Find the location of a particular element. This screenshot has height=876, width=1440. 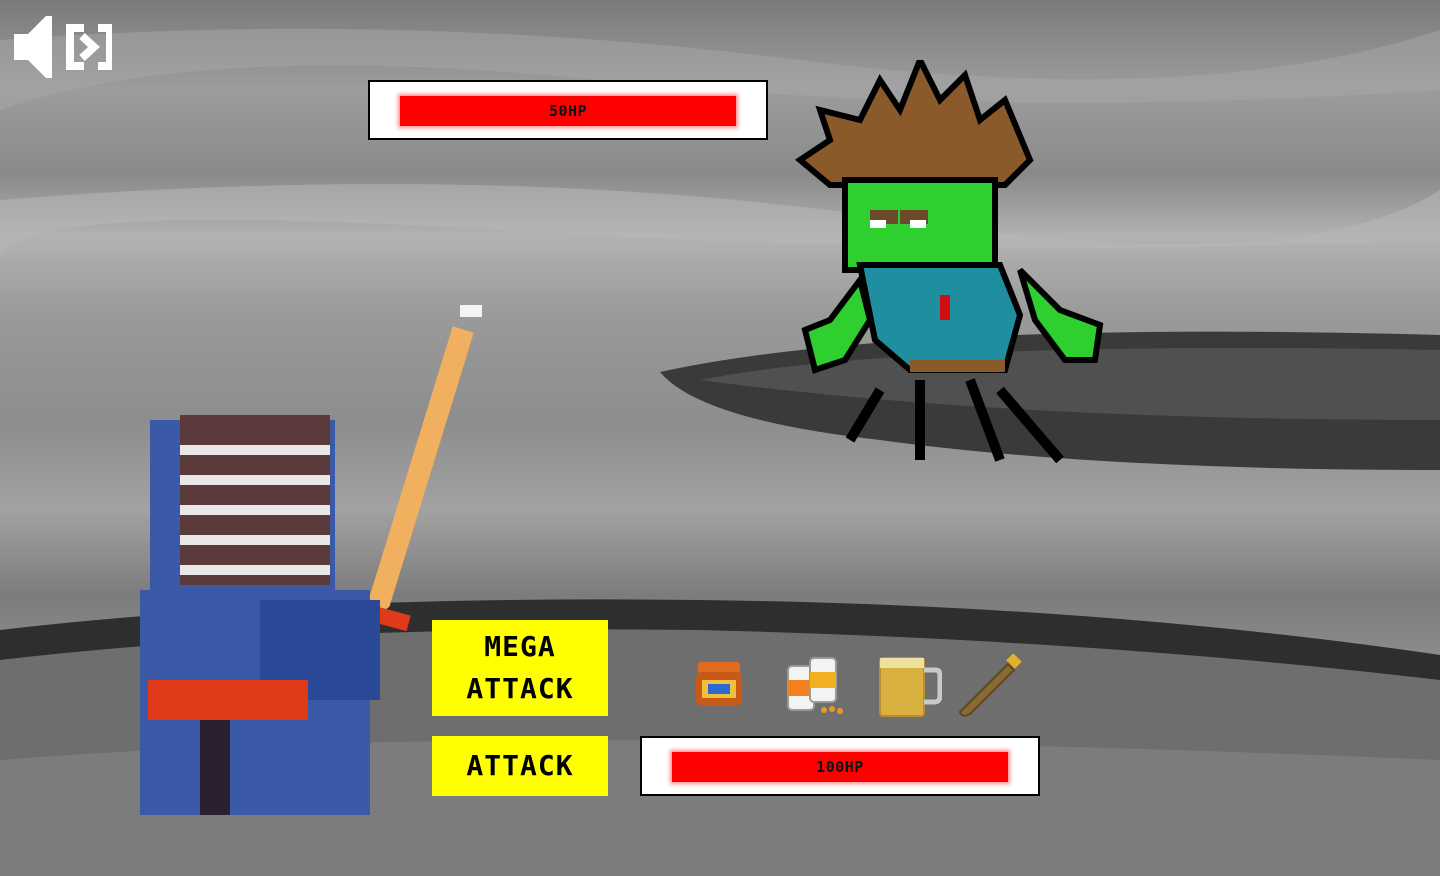

attack-label: ATTACK is located at coordinates (520, 765).